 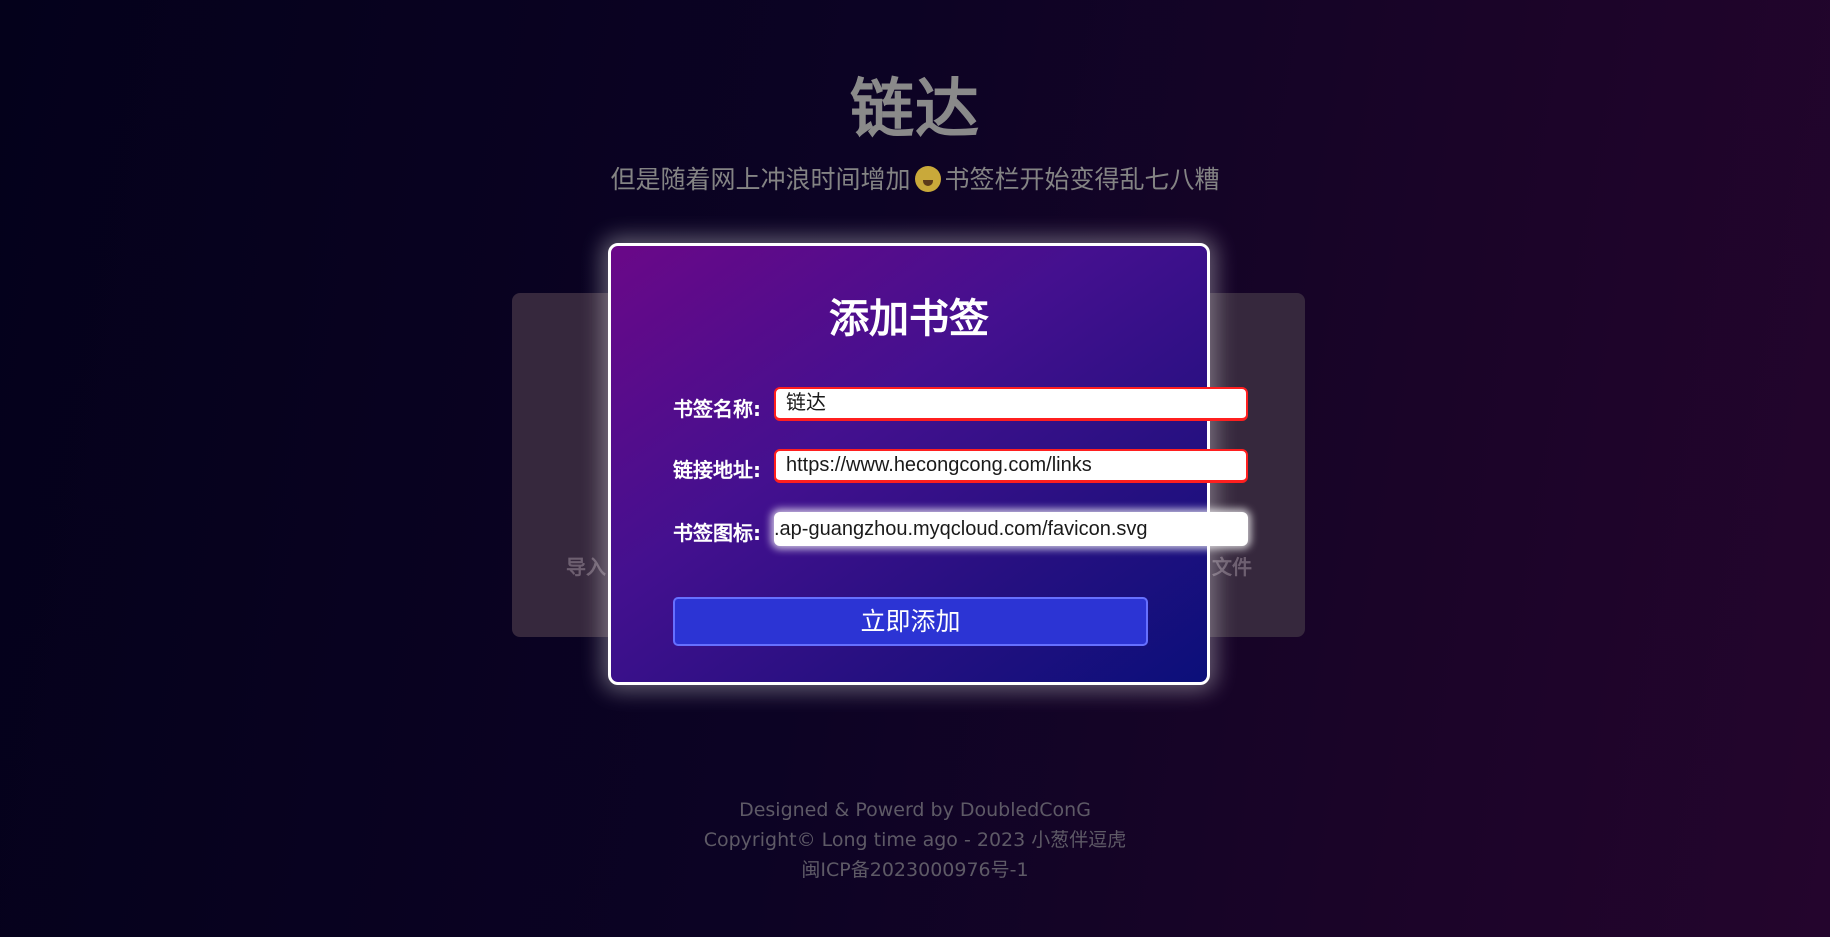 I want to click on bookmark-icon-input: .ap-guangzhou.myqcloud.com/favicon.svg, so click(x=1011, y=529).